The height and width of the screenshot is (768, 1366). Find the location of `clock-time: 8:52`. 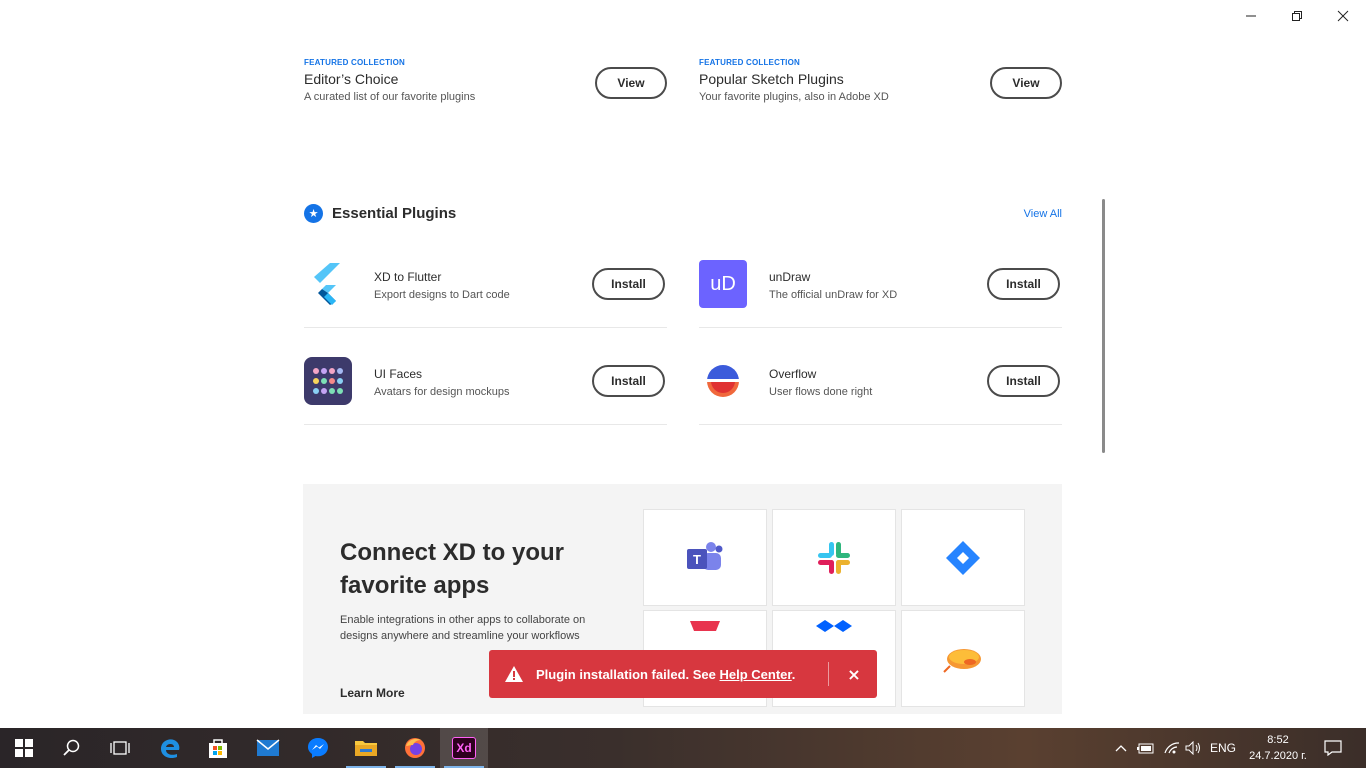

clock-time: 8:52 is located at coordinates (1278, 740).